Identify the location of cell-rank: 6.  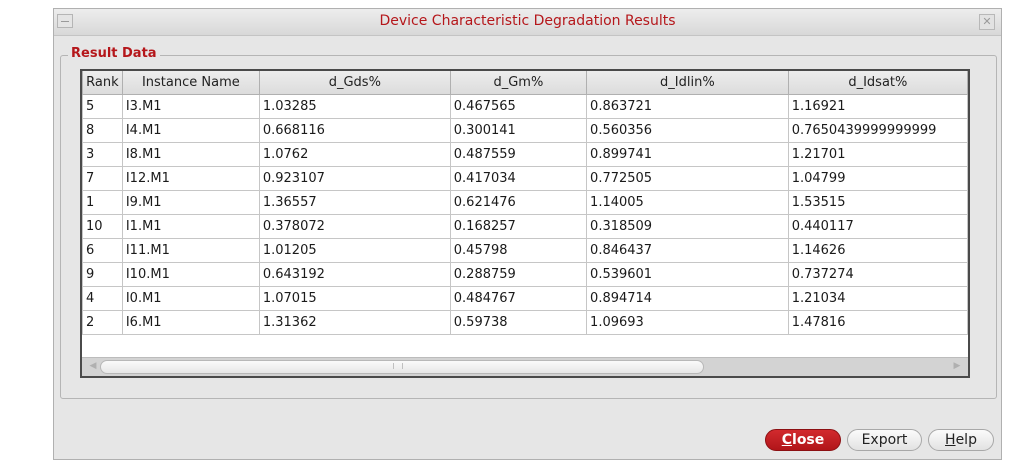
(102, 250).